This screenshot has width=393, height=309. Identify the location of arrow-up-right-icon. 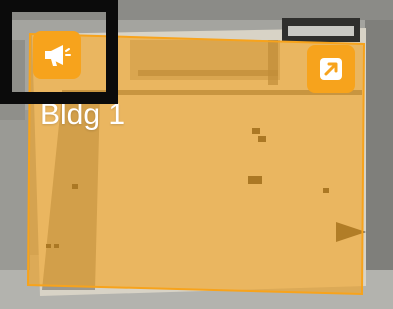
(331, 69).